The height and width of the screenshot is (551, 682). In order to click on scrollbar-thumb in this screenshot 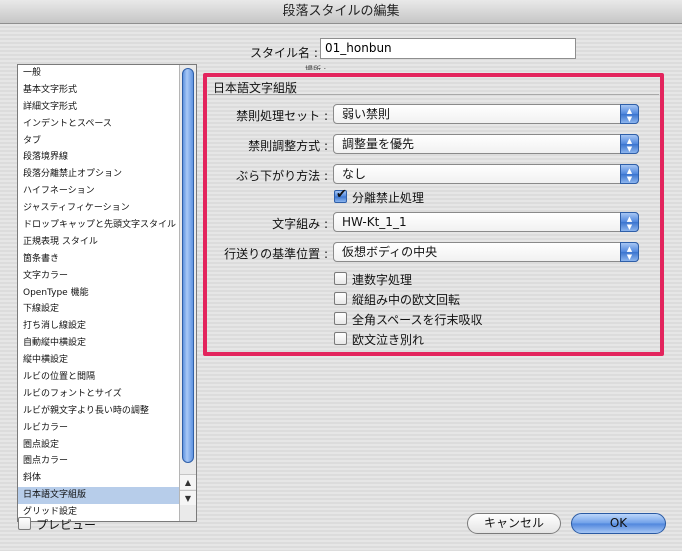, I will do `click(188, 265)`.